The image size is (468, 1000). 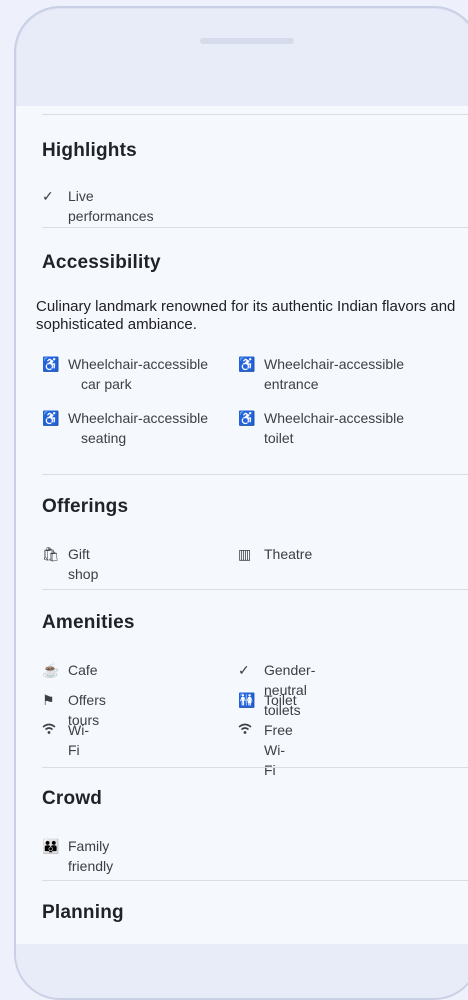 I want to click on phone-bottom-bezel, so click(x=242, y=971).